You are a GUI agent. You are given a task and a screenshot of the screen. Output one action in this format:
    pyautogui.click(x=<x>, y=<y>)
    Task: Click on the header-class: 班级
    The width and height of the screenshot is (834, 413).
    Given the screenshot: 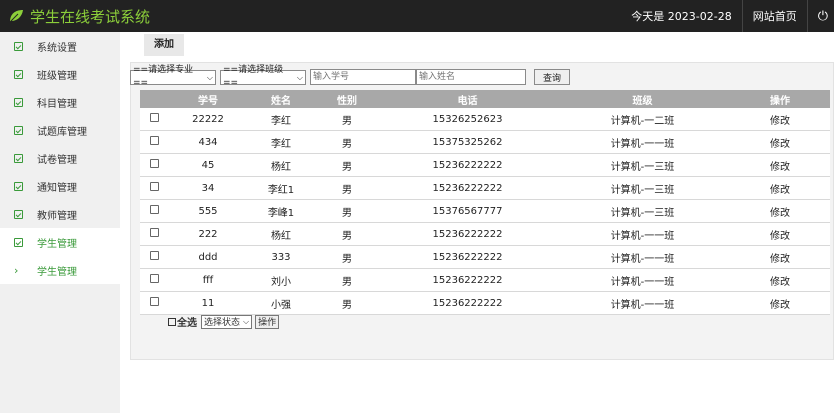 What is the action you would take?
    pyautogui.click(x=642, y=99)
    